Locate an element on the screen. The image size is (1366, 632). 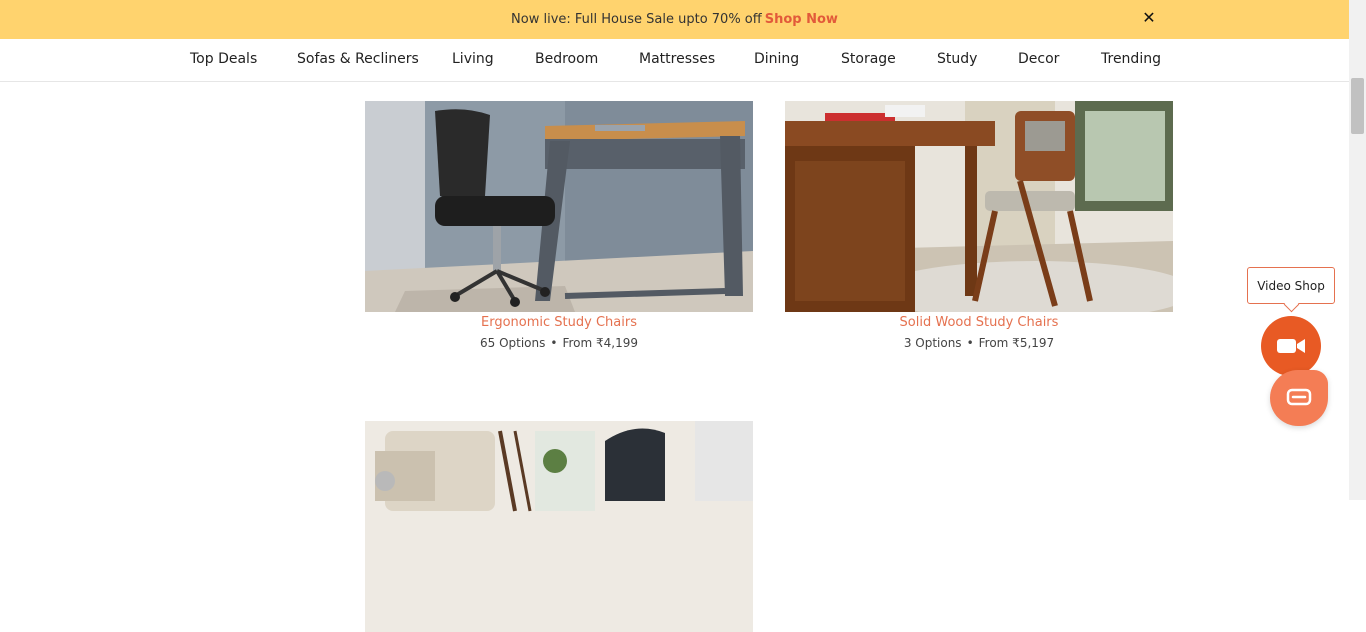
product-title: Ergonomic Study Chairs is located at coordinates (559, 322).